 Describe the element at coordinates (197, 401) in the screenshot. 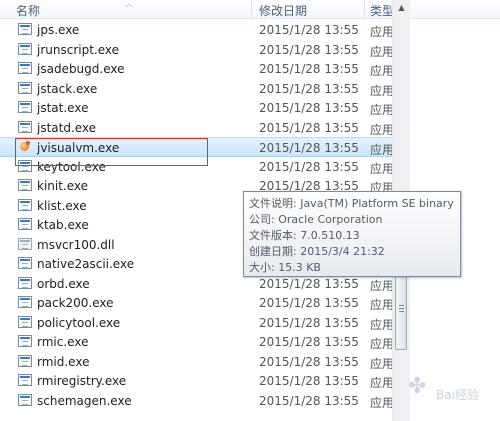

I see `file-row: schemagen.exe 2015/1/28 13:55 应用` at that location.